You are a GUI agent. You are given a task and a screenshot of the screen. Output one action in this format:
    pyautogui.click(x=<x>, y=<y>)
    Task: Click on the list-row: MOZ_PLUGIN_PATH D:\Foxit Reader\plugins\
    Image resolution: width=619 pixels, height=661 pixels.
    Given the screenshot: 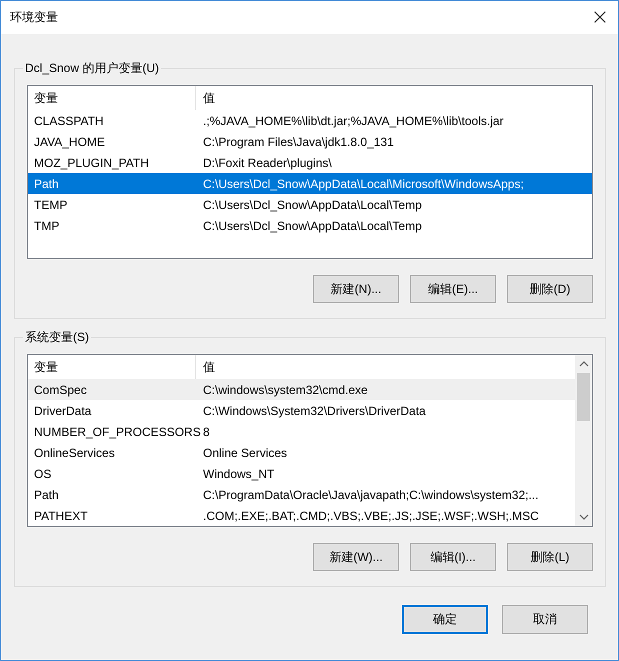 What is the action you would take?
    pyautogui.click(x=310, y=162)
    